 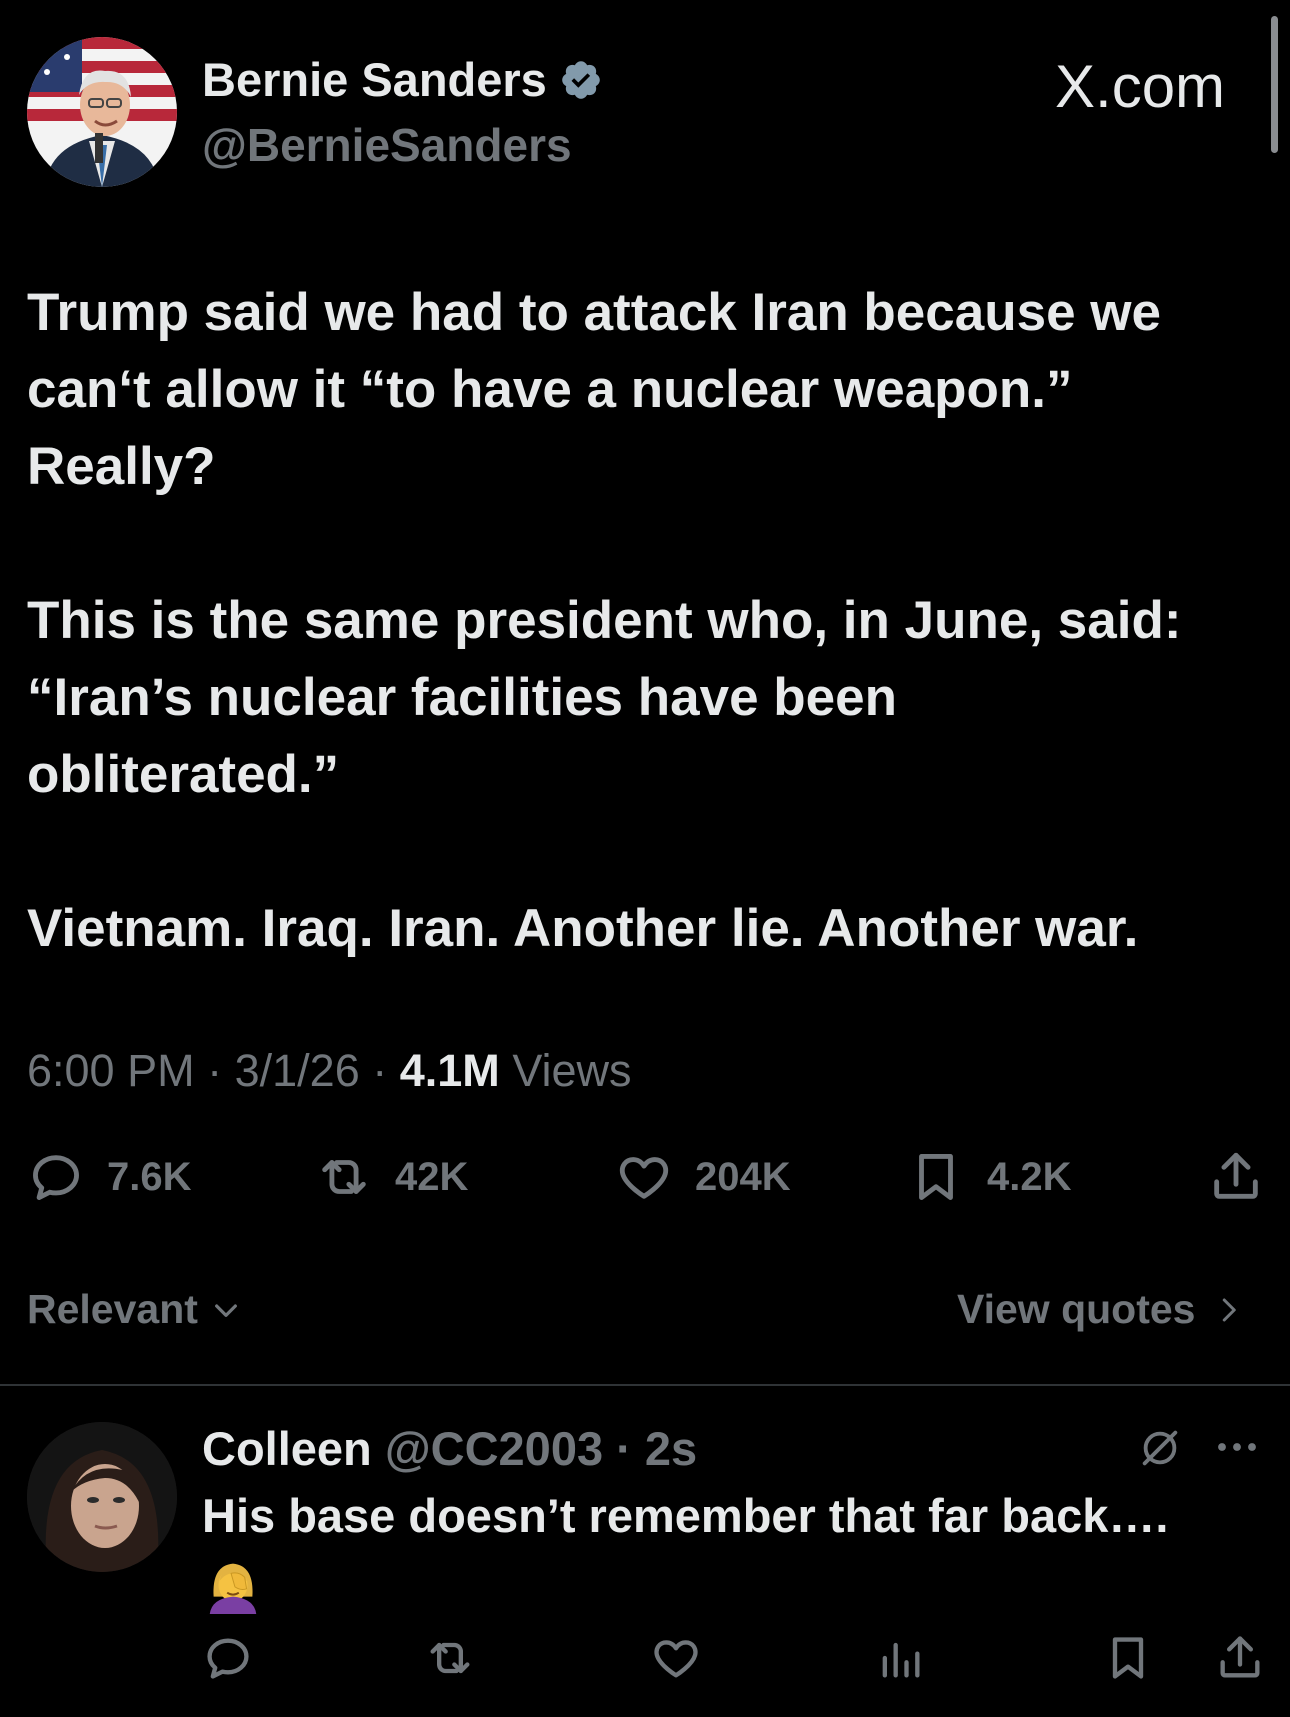 I want to click on reply-views-button, so click(x=900, y=1660).